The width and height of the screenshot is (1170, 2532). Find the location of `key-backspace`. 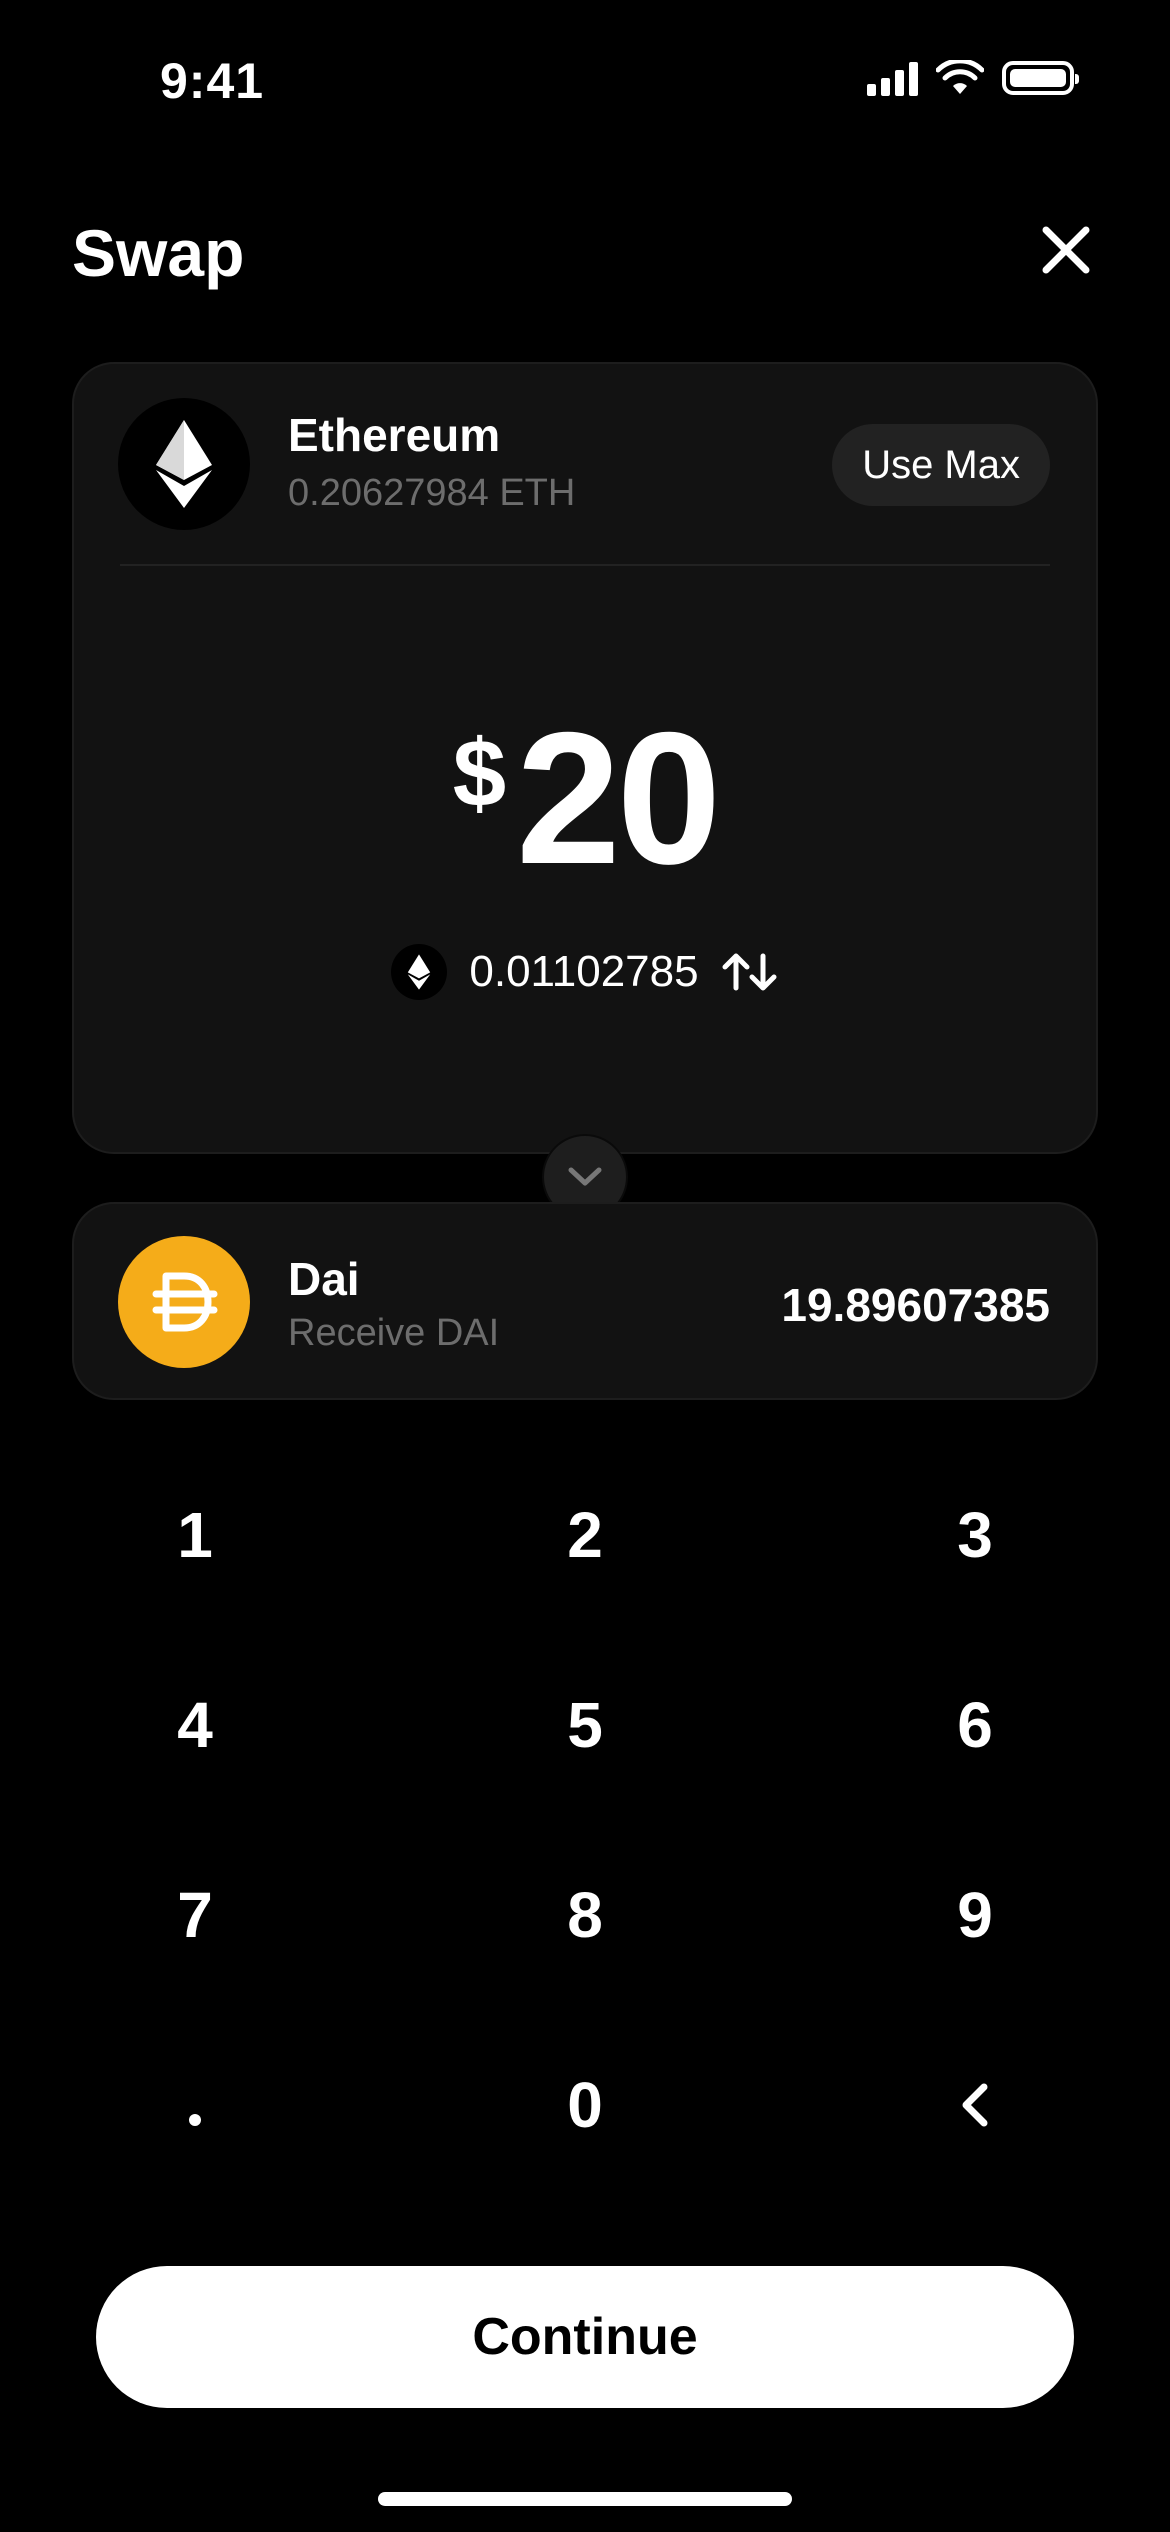

key-backspace is located at coordinates (975, 2105).